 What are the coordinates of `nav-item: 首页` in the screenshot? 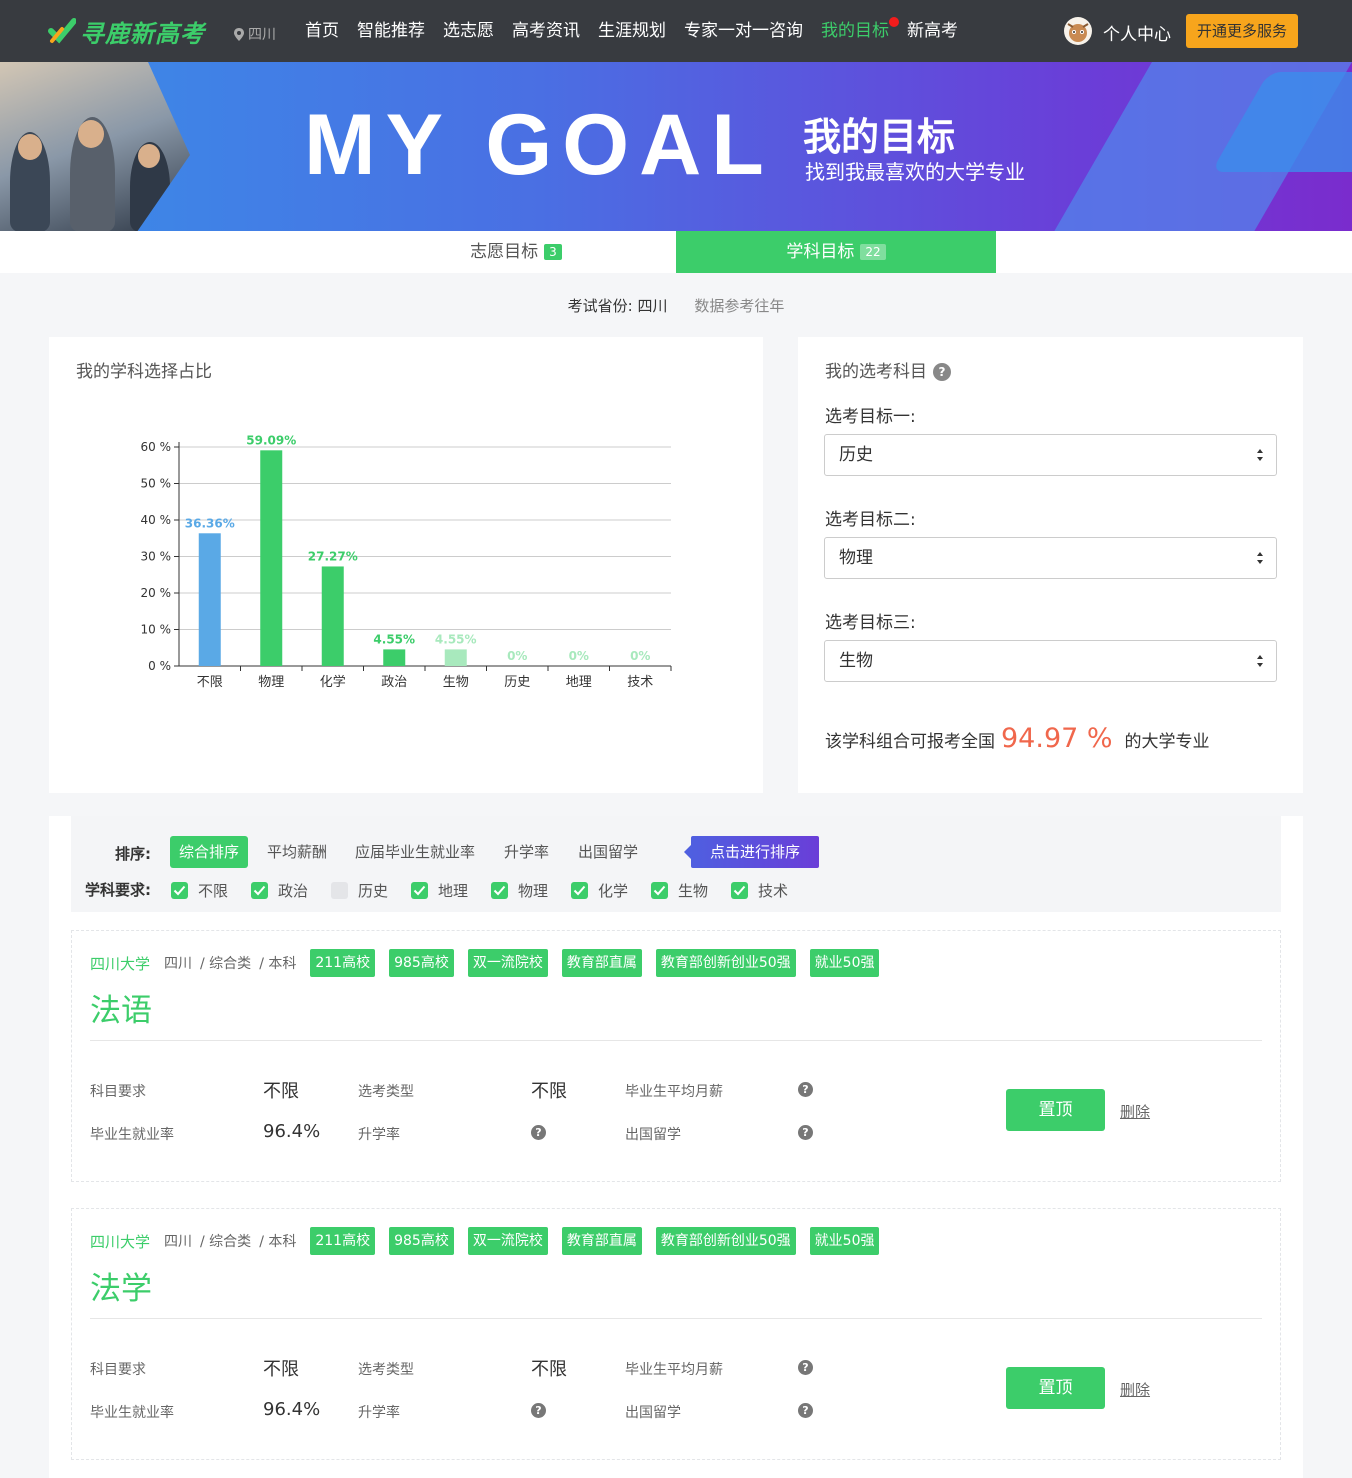 It's located at (322, 31).